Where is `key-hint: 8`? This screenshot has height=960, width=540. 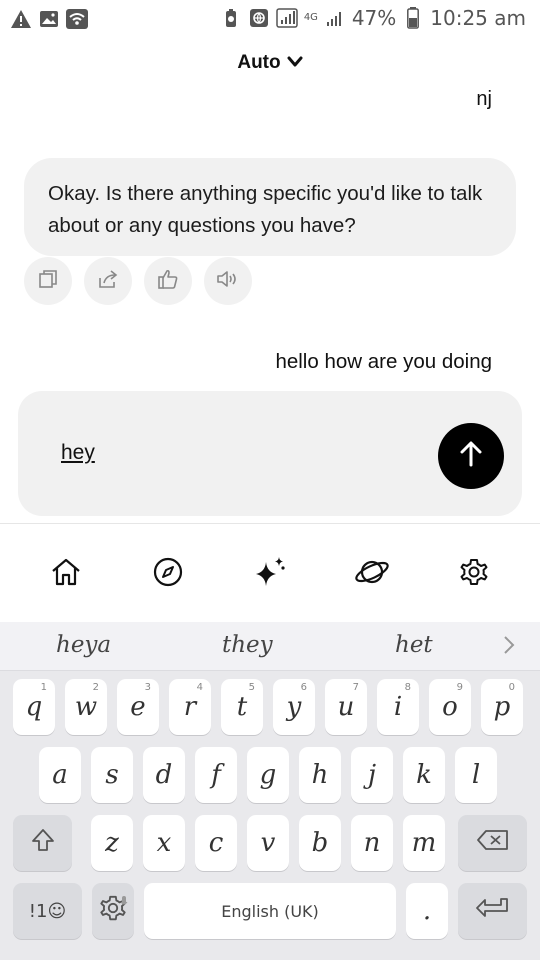
key-hint: 8 is located at coordinates (407, 687).